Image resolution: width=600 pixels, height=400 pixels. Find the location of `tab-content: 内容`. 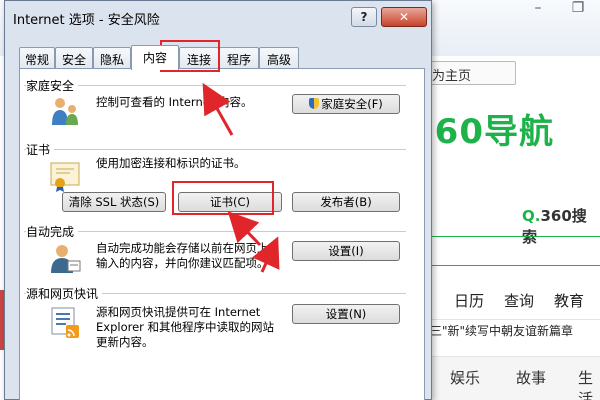

tab-content: 内容 is located at coordinates (155, 57).